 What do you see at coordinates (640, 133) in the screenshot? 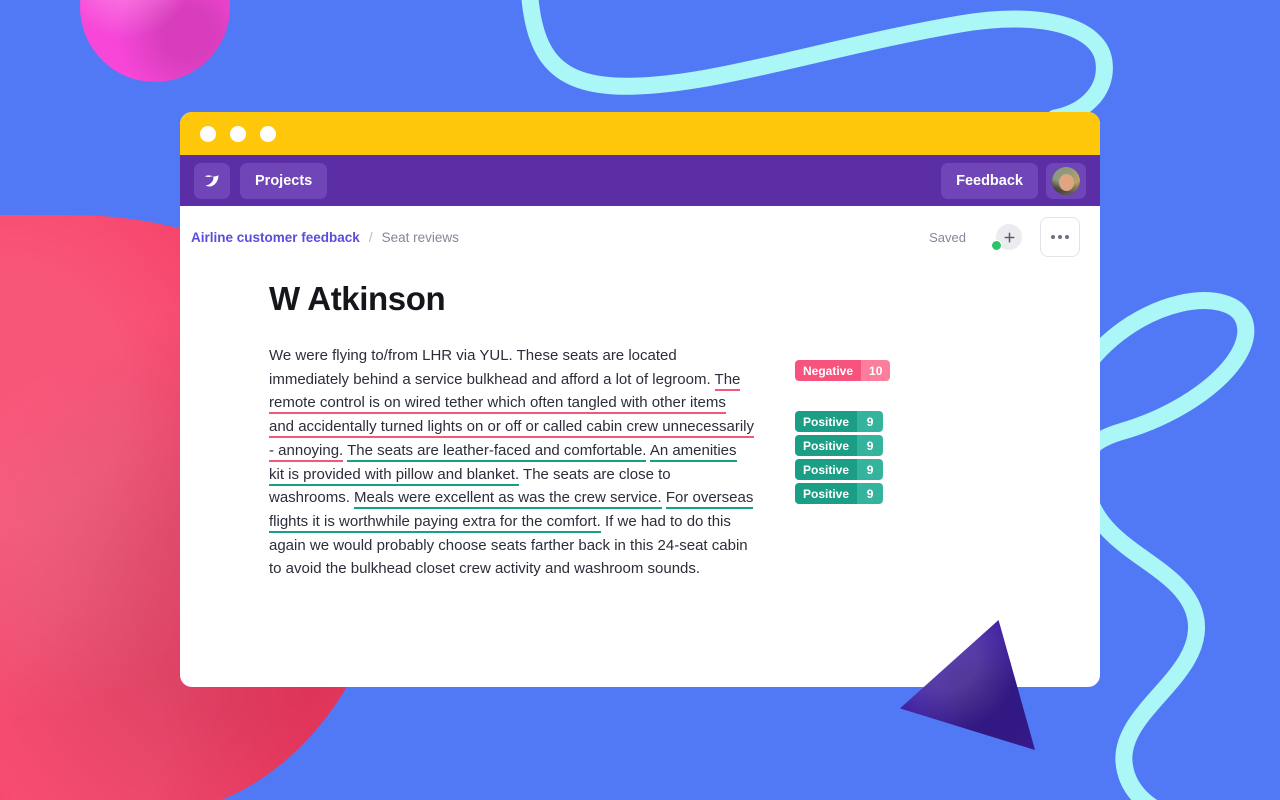
I see `browser-title-bar` at bounding box center [640, 133].